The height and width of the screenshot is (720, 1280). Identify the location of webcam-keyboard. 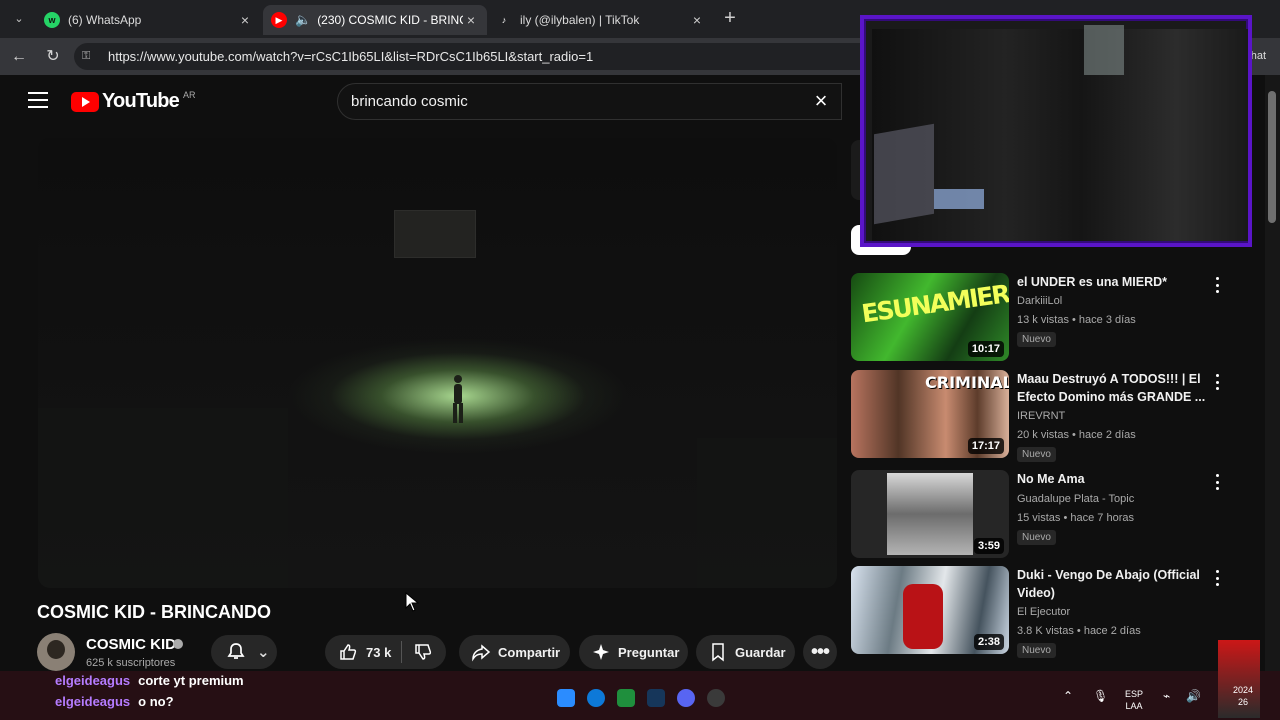
(959, 199).